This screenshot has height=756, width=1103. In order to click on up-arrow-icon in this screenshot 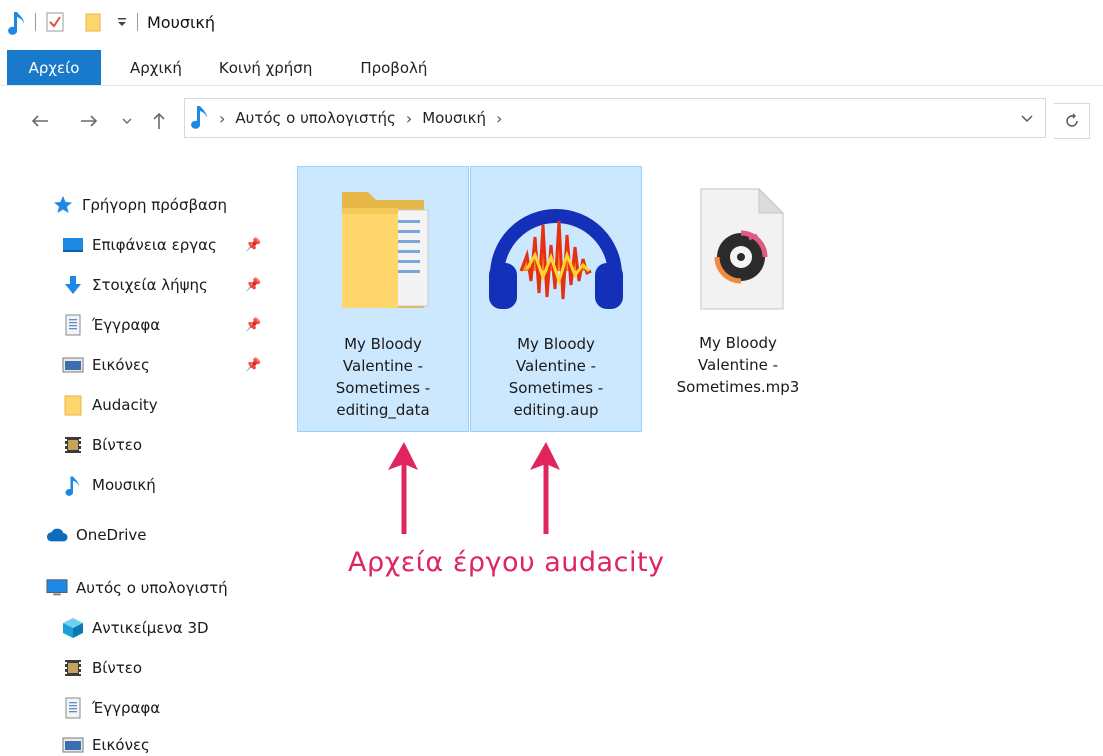, I will do `click(159, 121)`.